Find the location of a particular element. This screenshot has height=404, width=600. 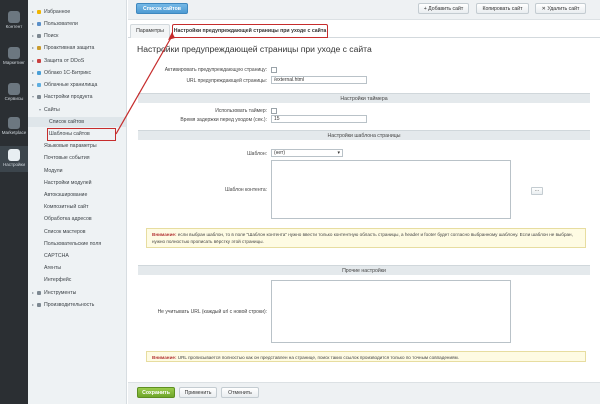

content-icon is located at coordinates (14, 17).